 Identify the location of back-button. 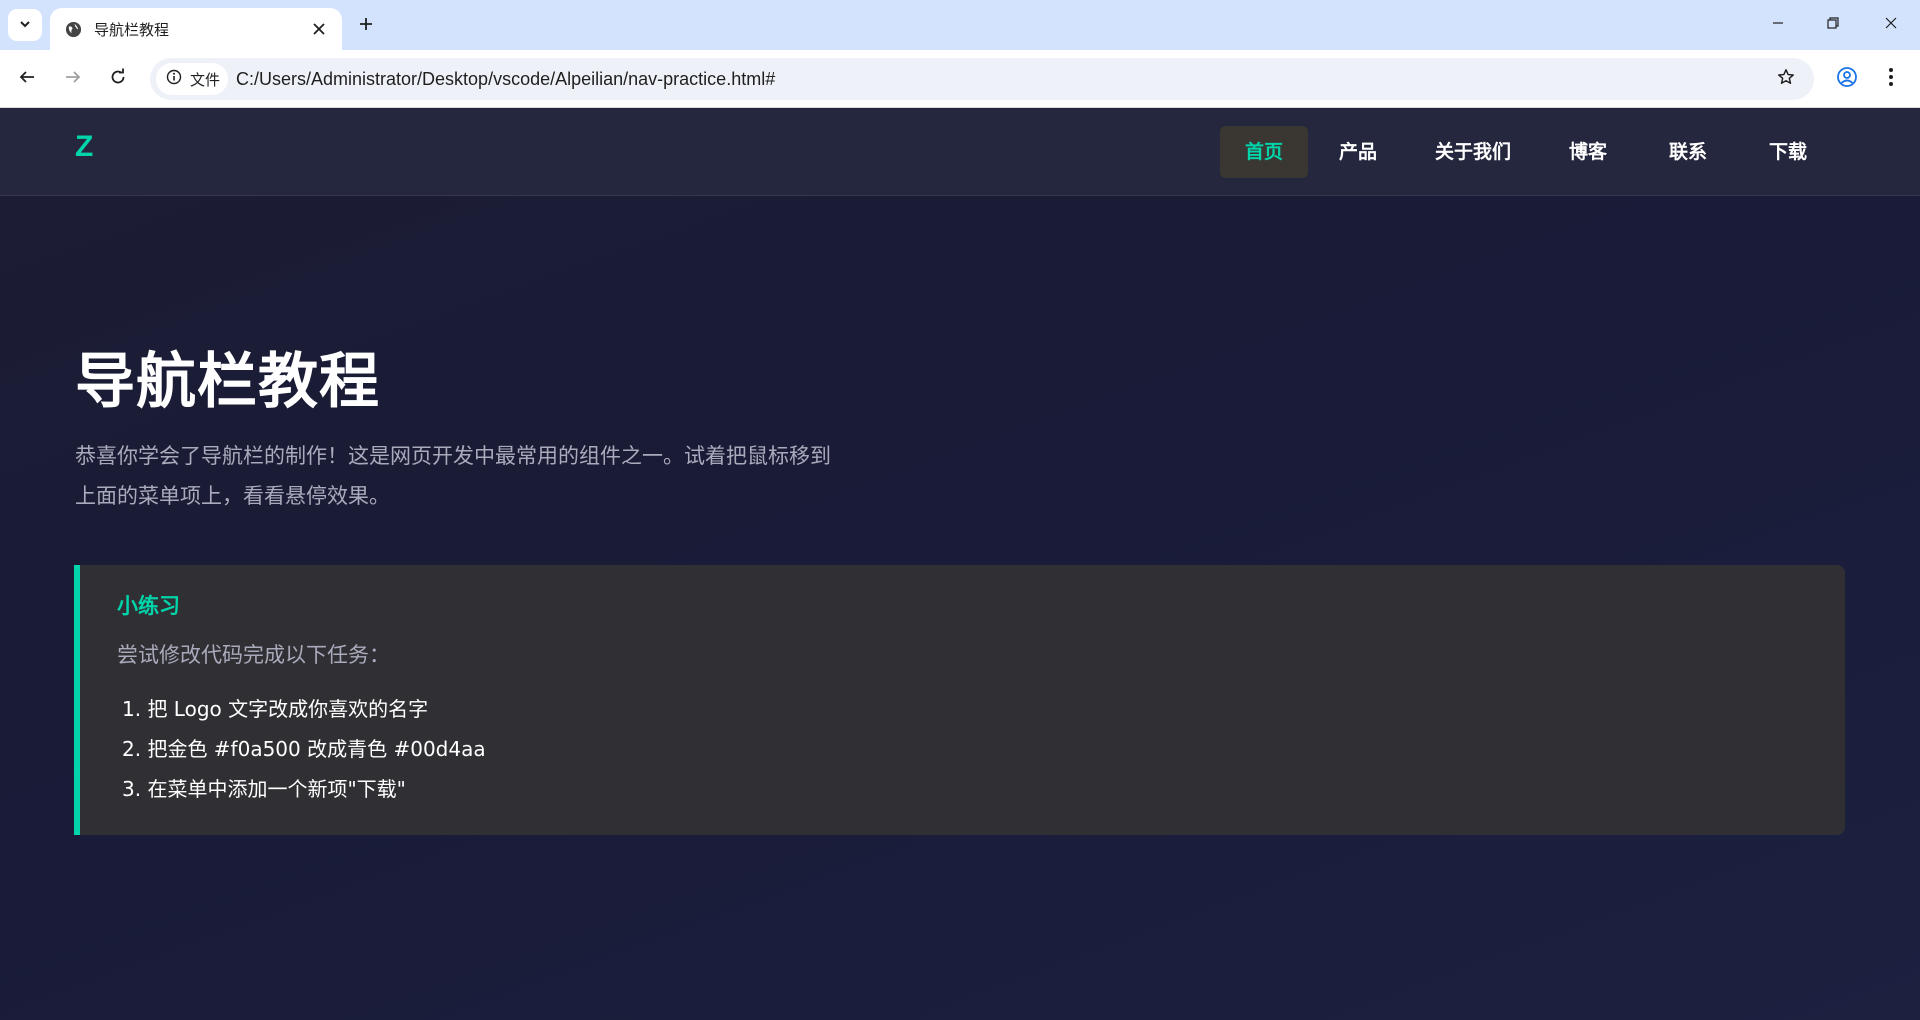
(27, 79).